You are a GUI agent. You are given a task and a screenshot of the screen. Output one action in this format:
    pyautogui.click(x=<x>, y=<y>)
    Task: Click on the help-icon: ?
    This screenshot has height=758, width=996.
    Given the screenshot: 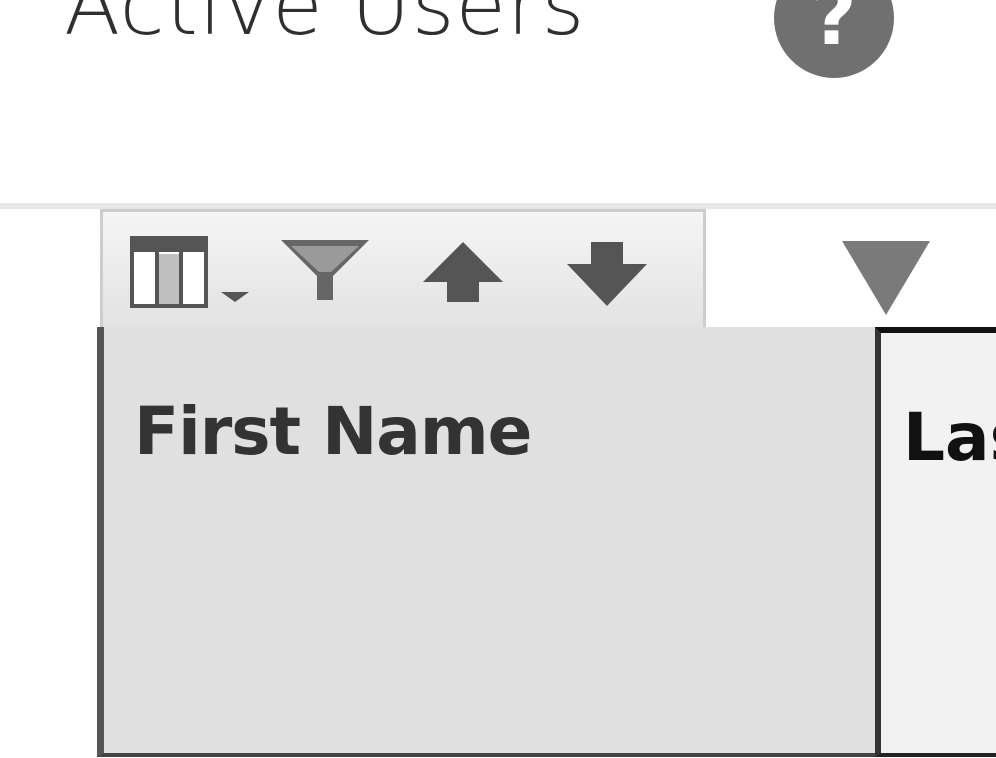 What is the action you would take?
    pyautogui.click(x=834, y=39)
    